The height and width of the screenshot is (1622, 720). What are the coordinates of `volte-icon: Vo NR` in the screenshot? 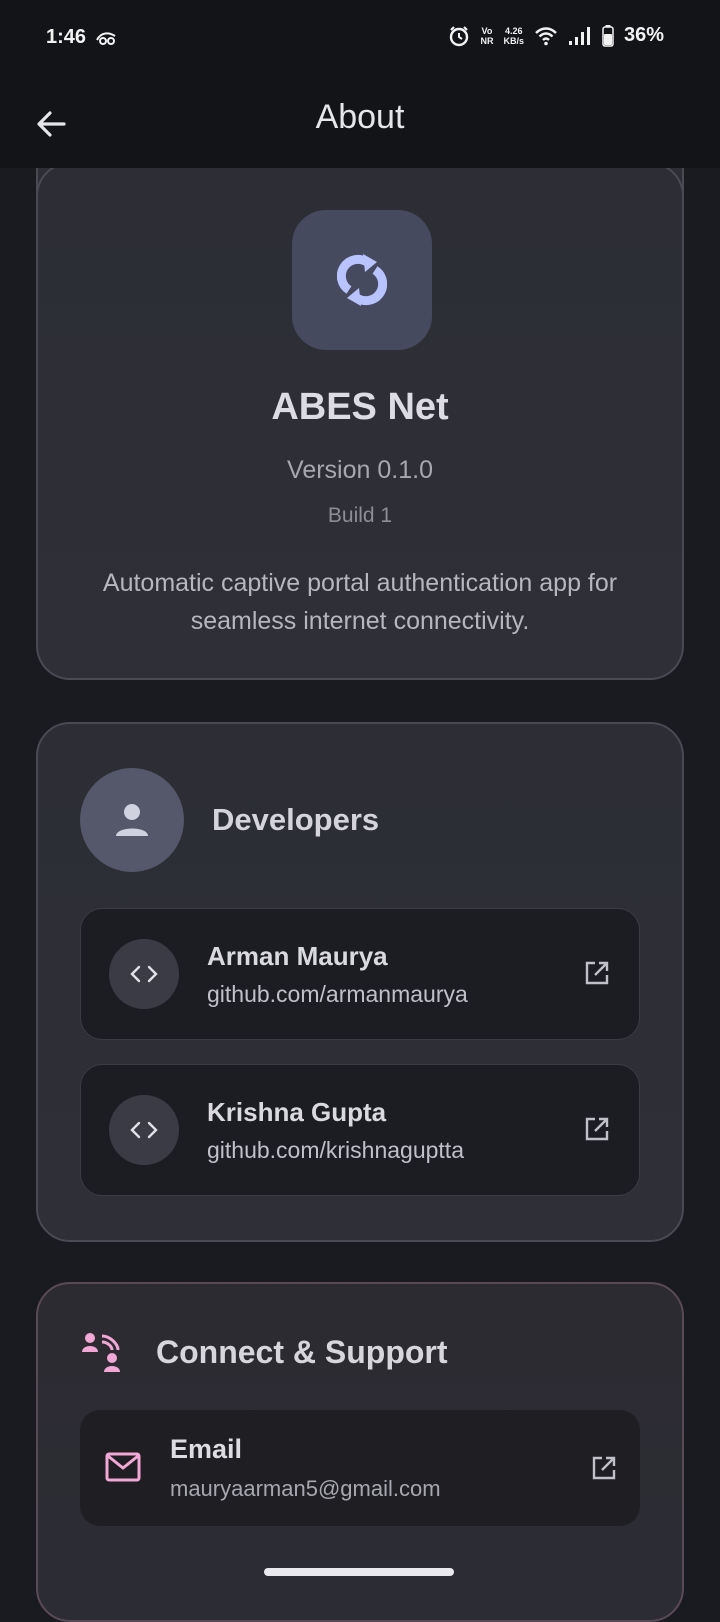 It's located at (487, 35).